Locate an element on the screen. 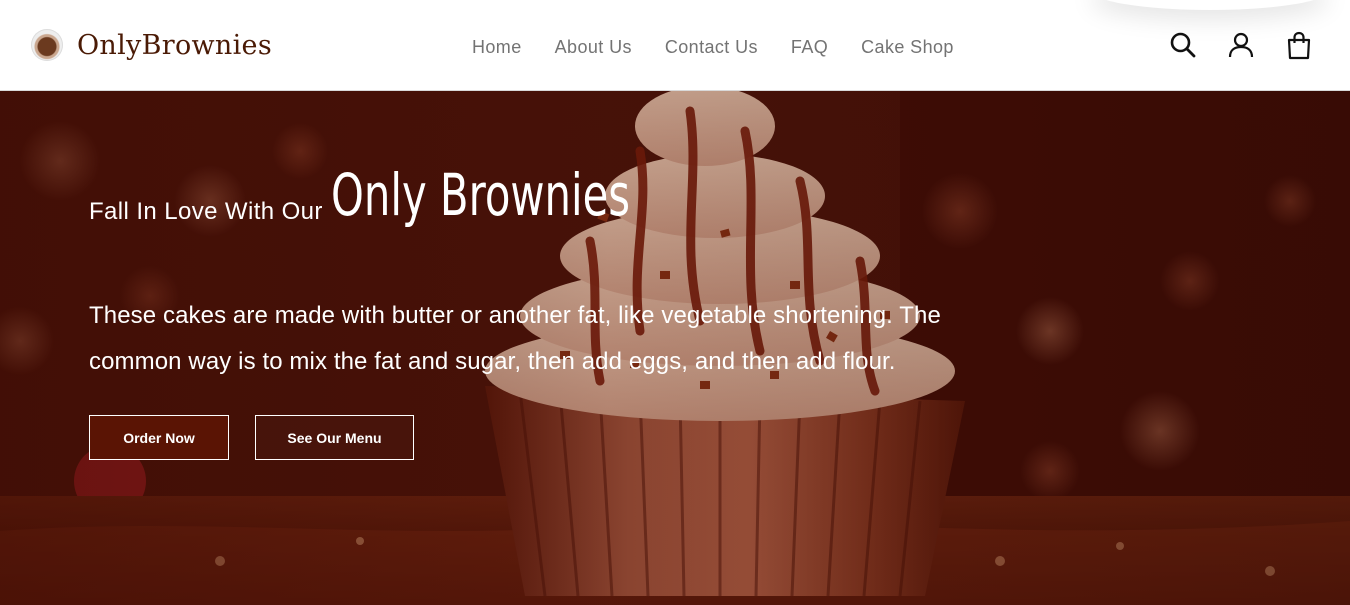 This screenshot has width=1350, height=605. user-icon is located at coordinates (1241, 45).